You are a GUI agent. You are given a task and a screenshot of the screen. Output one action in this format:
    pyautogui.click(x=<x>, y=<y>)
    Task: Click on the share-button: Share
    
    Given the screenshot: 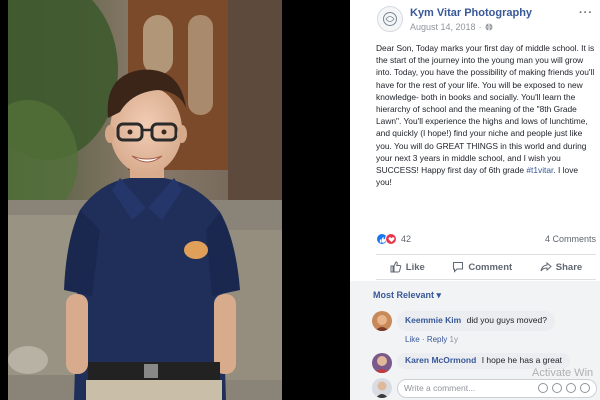 What is the action you would take?
    pyautogui.click(x=561, y=267)
    